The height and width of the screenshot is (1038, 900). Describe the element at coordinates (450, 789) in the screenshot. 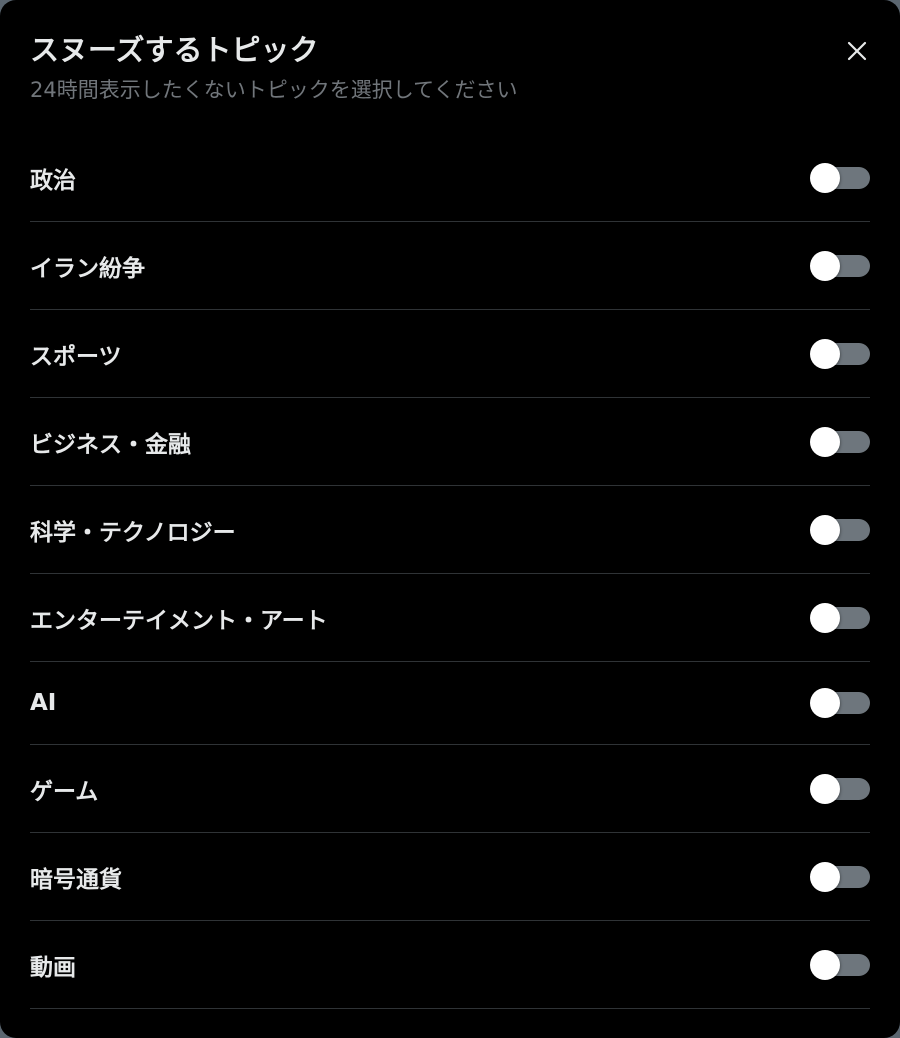

I see `topic-row-gaming: ゲーム` at that location.